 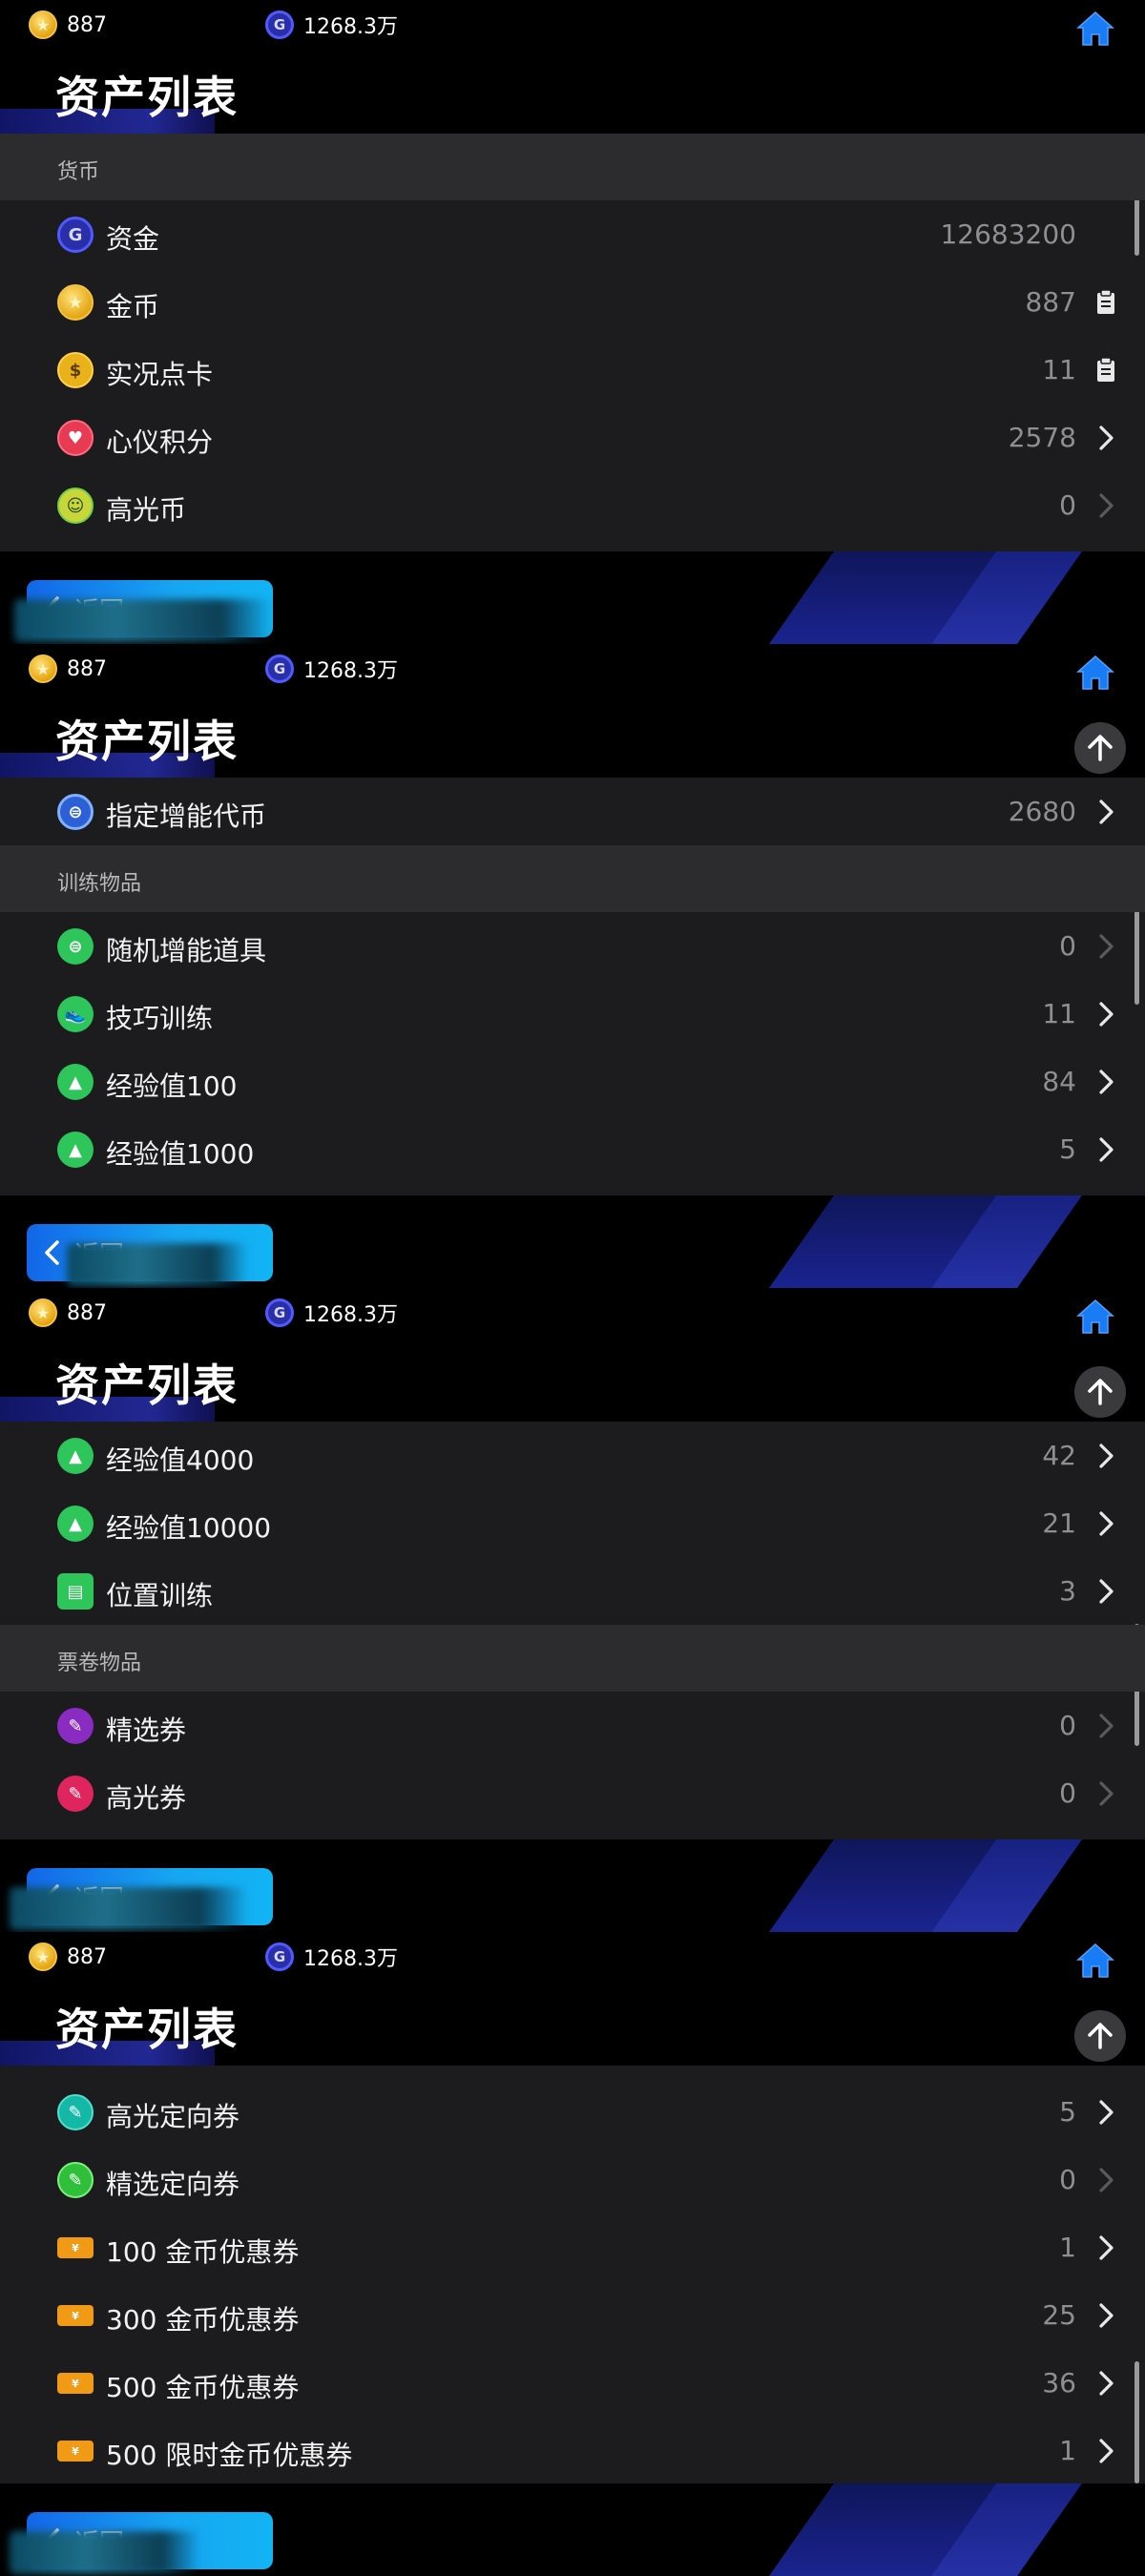 What do you see at coordinates (572, 811) in the screenshot?
I see `list-item-designated-boost-token: ⊜ 指定增能代币 2680` at bounding box center [572, 811].